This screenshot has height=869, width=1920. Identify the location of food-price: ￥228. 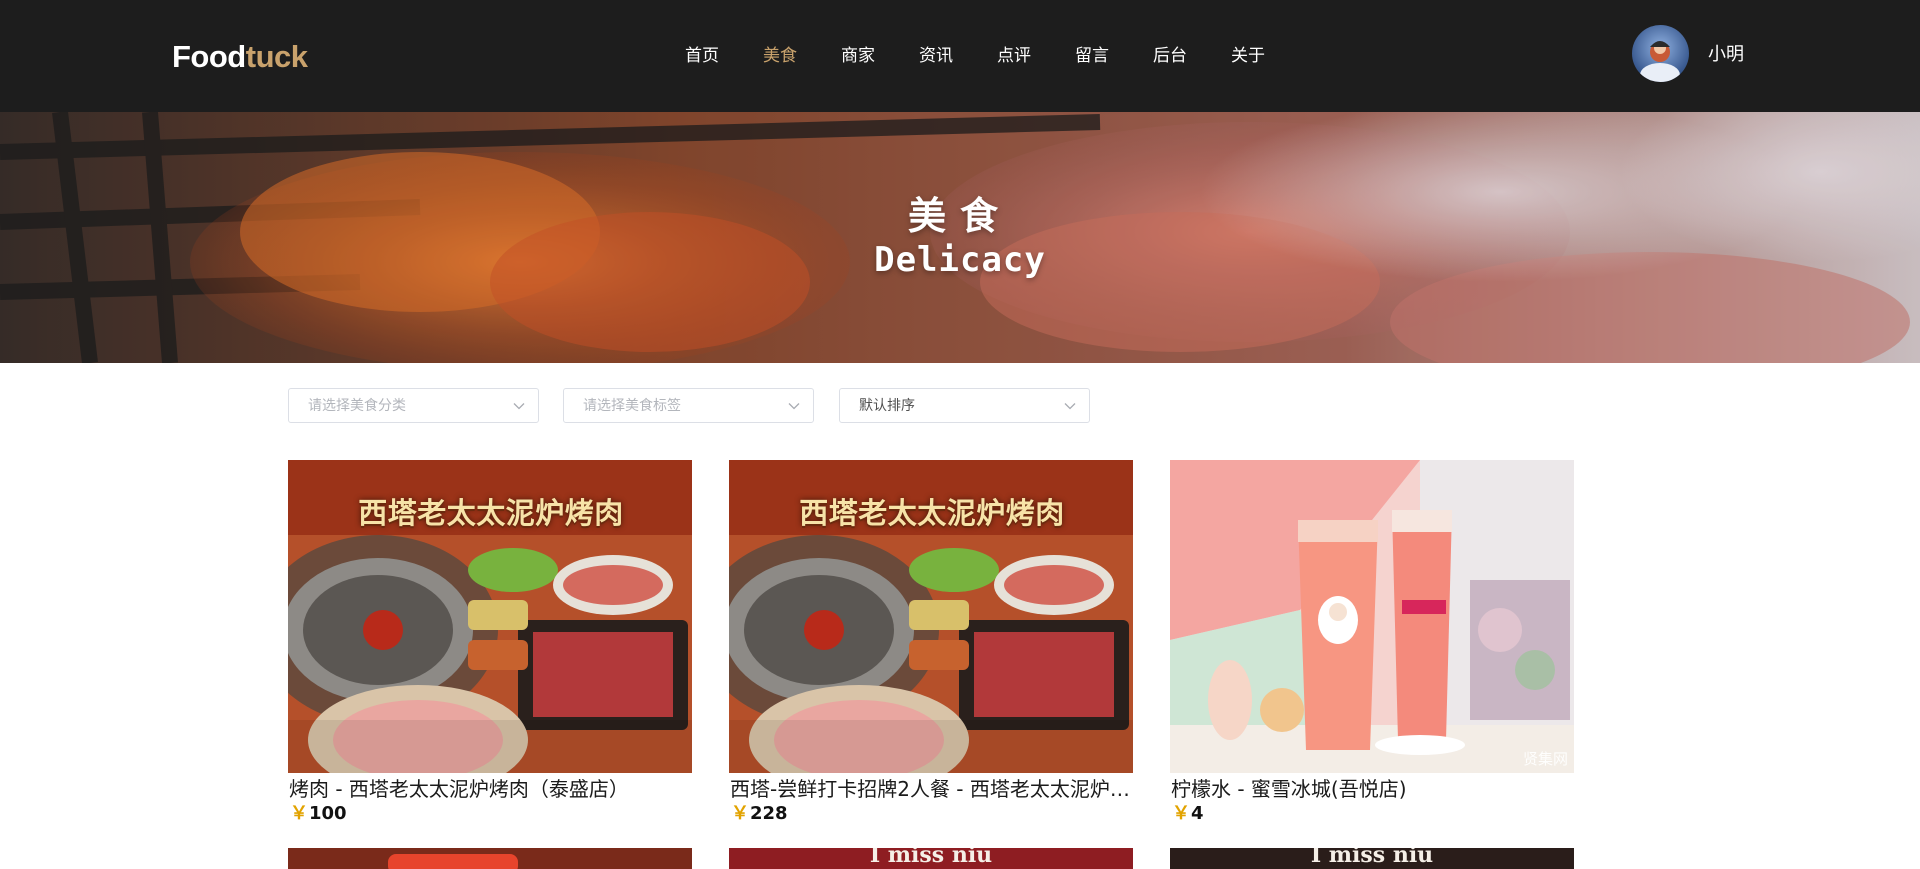
(759, 814).